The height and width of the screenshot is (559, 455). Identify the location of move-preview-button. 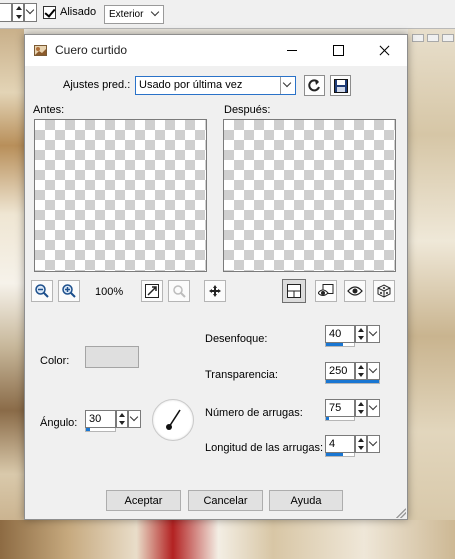
(215, 291).